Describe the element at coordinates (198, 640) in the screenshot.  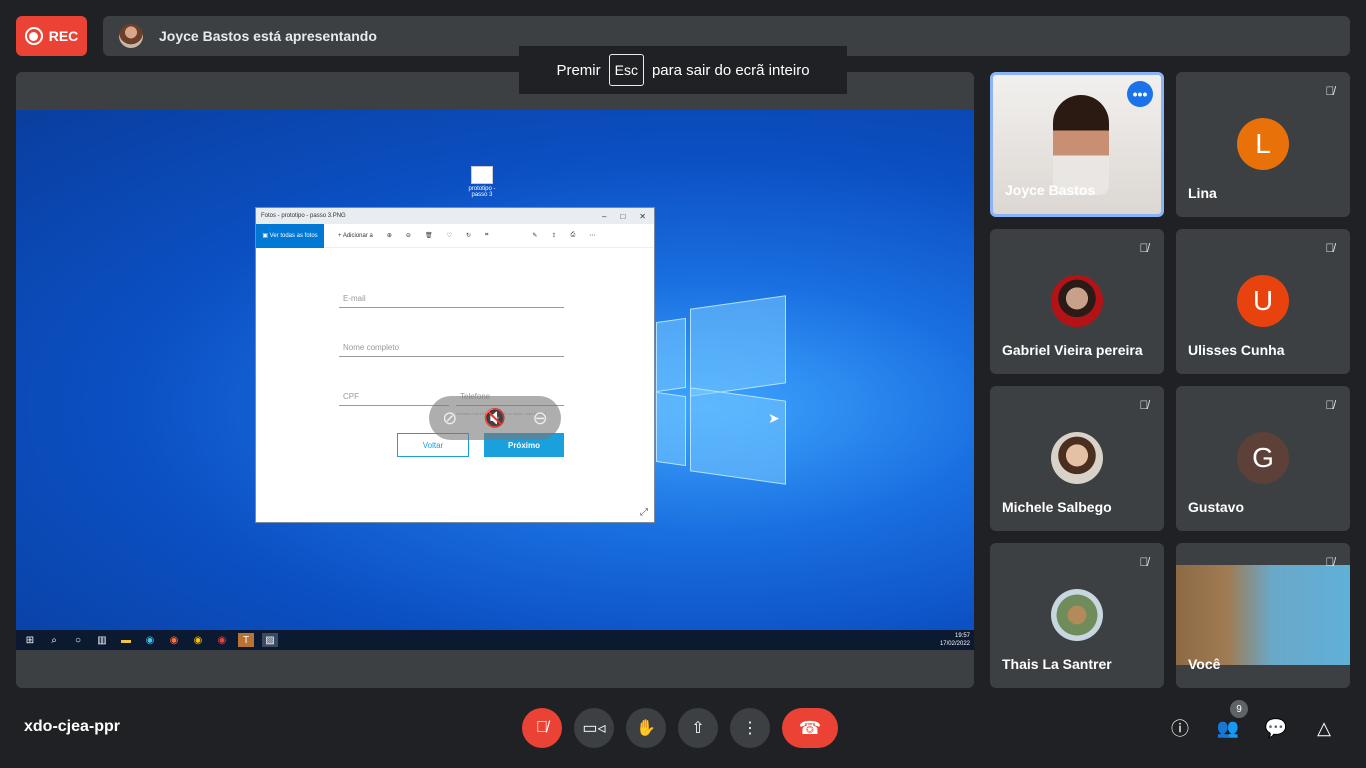
I see `chrome-icon: ◉` at that location.